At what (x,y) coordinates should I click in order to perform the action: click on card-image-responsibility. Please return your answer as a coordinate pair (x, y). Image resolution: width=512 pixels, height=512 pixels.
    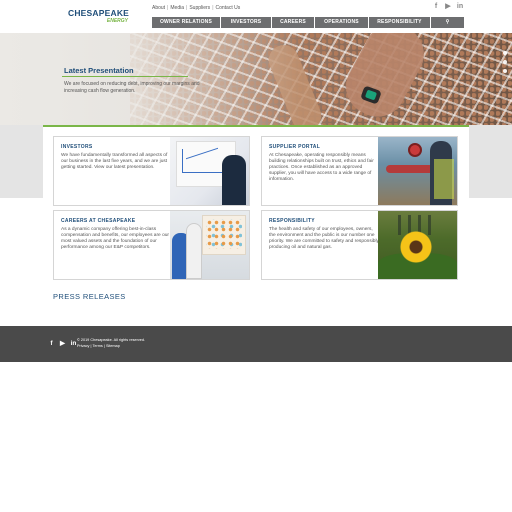
    Looking at the image, I should click on (417, 245).